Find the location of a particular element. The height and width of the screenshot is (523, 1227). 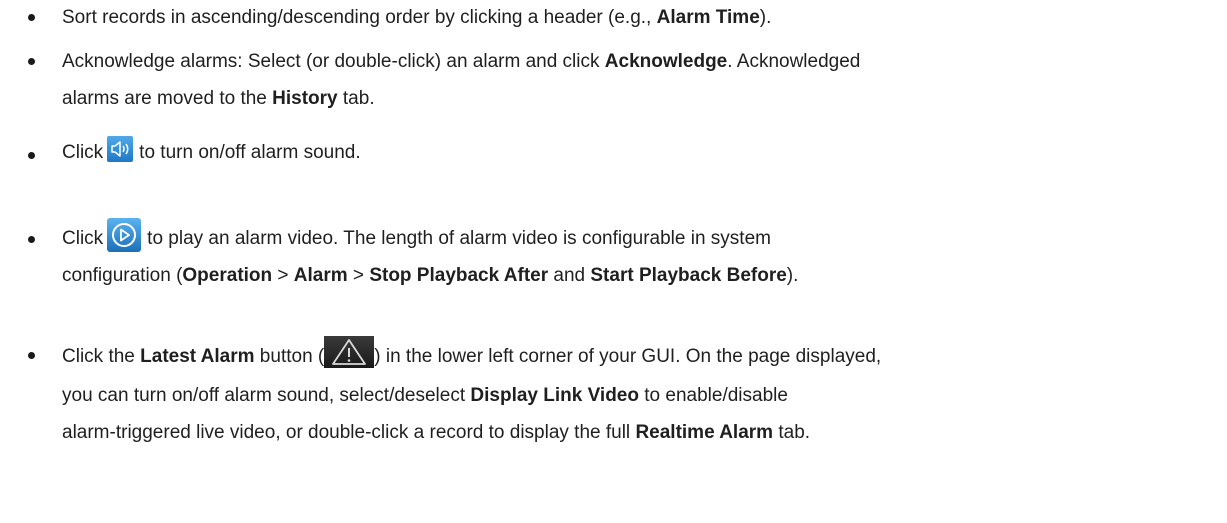

text-span: button ( is located at coordinates (289, 356).